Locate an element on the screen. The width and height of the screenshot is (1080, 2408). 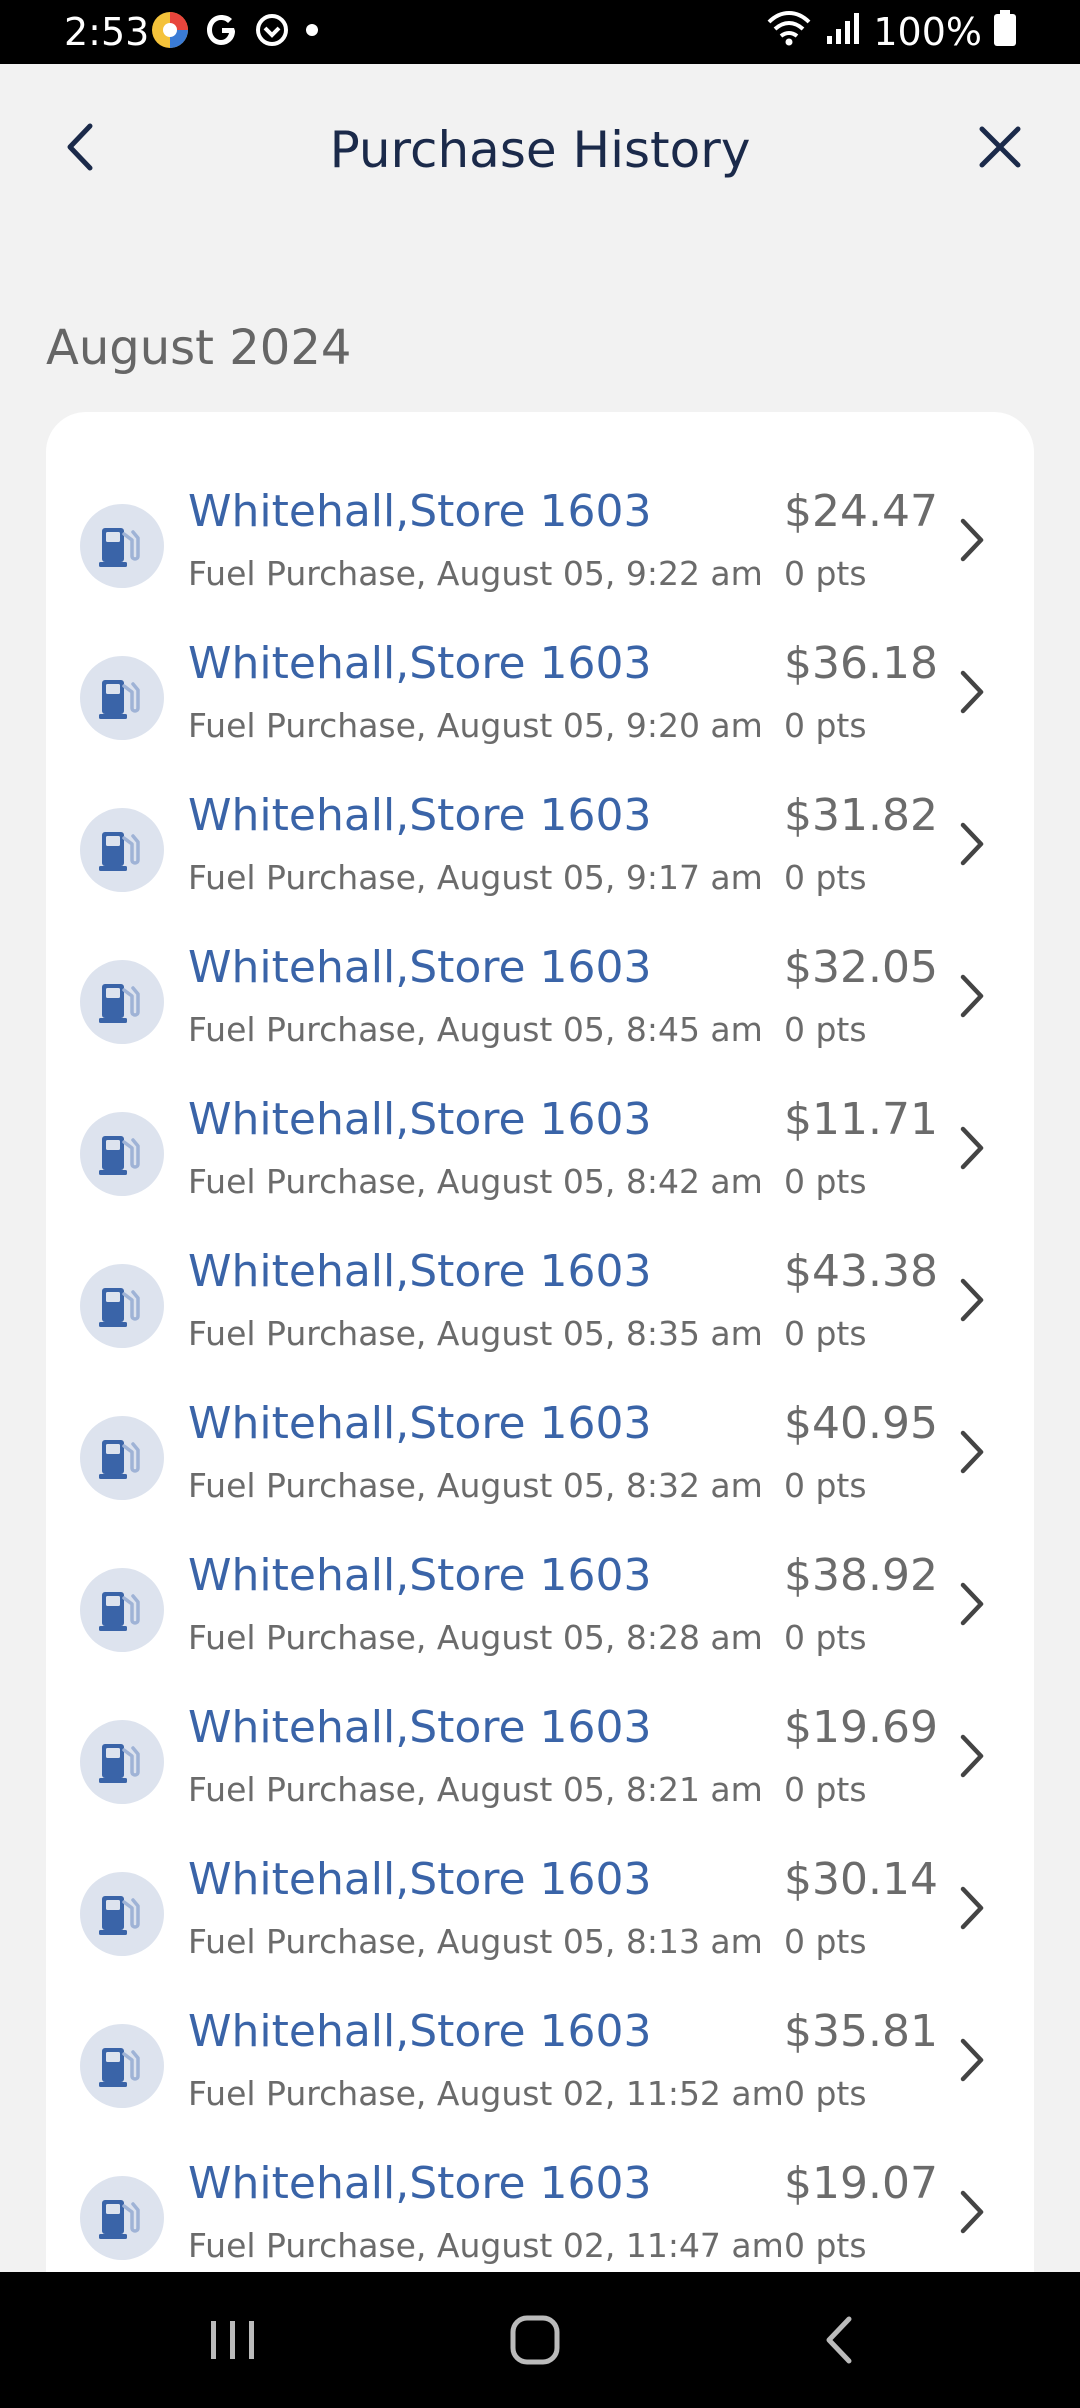
rewards-icon is located at coordinates (272, 32).